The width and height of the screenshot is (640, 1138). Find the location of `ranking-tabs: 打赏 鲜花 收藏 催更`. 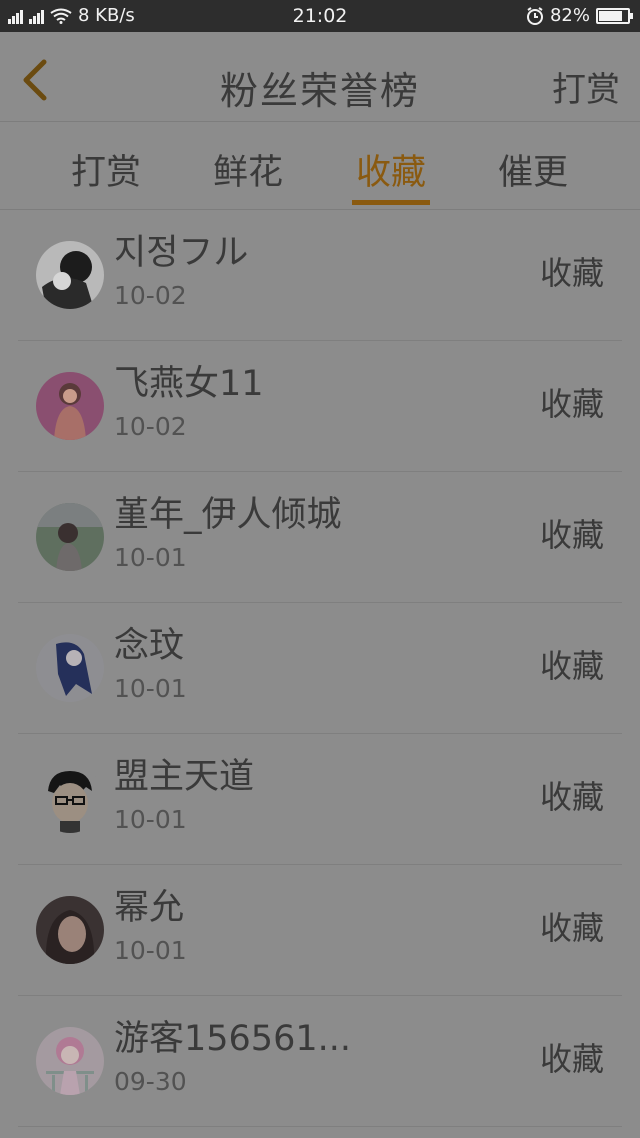

ranking-tabs: 打赏 鲜花 收藏 催更 is located at coordinates (320, 166).